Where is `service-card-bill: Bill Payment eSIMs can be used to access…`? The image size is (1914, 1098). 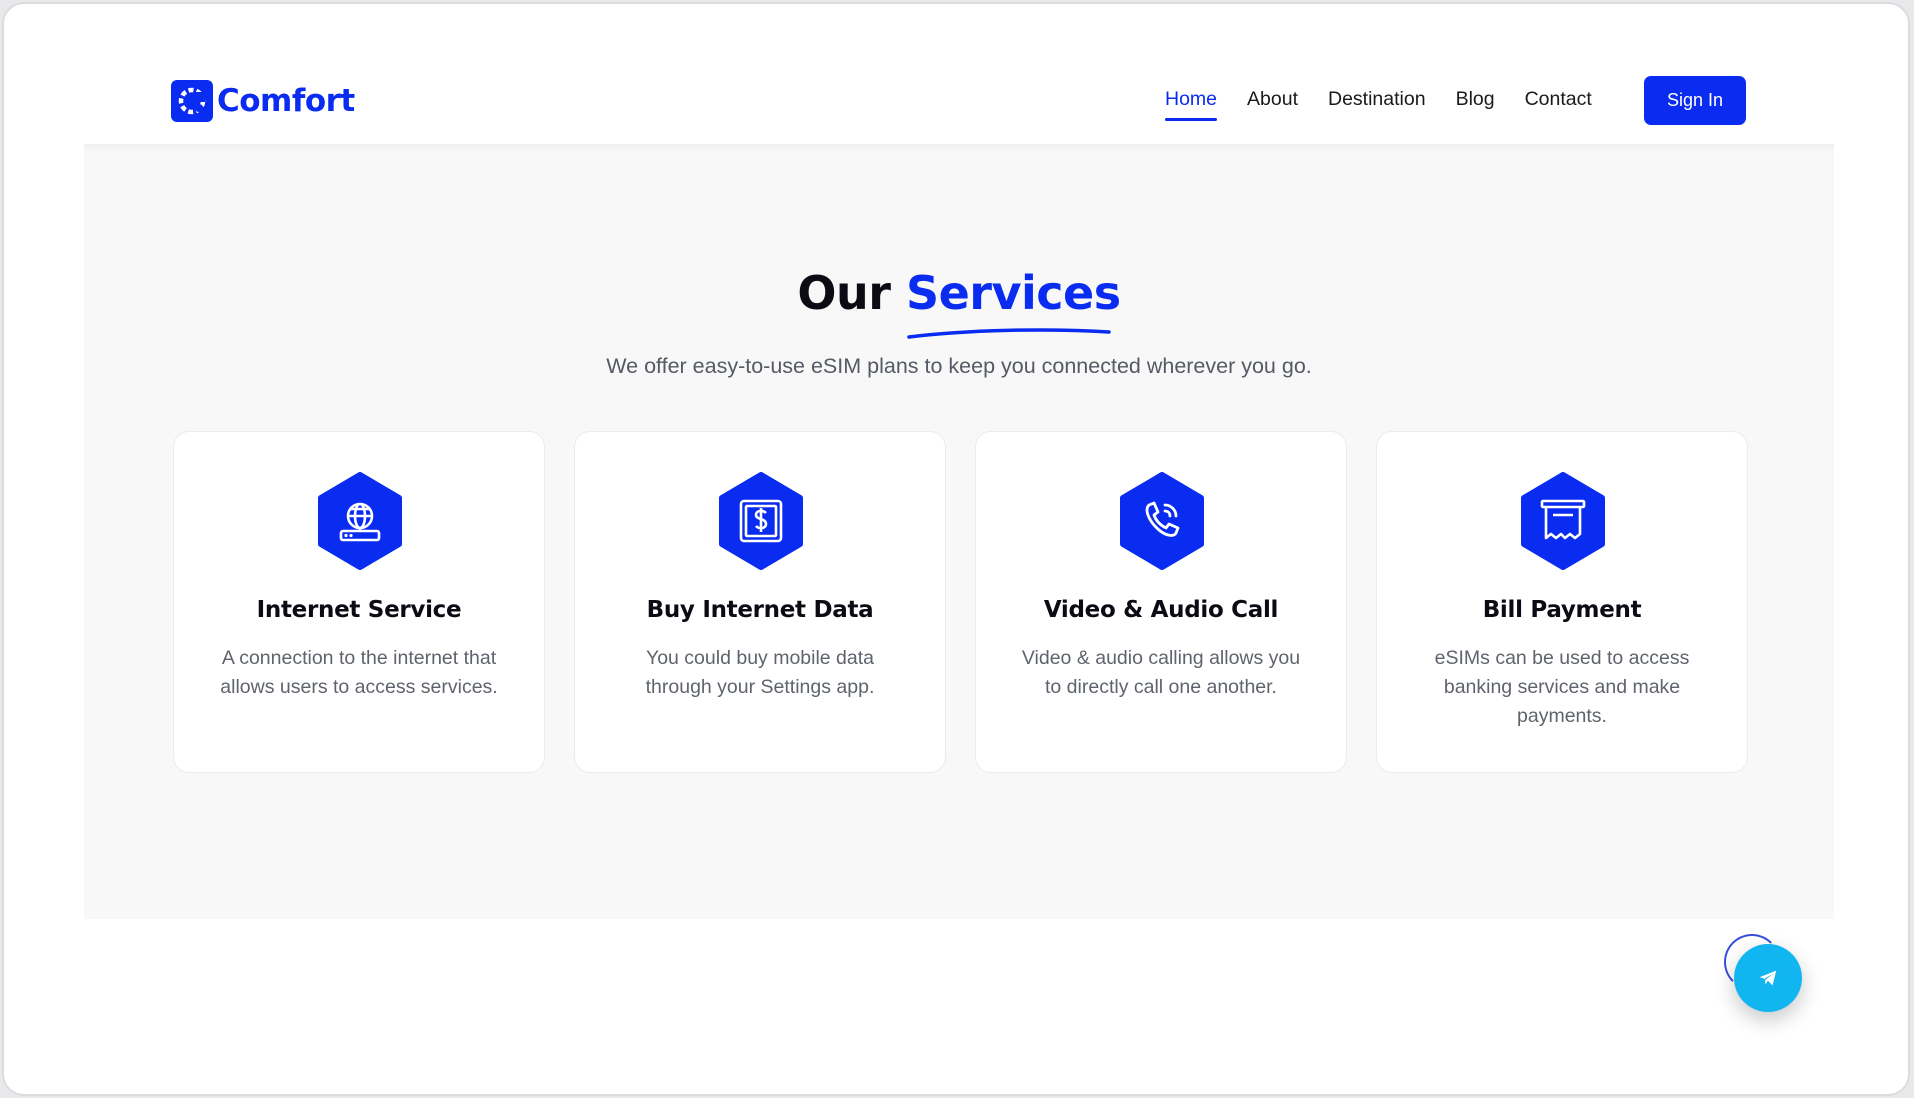 service-card-bill: Bill Payment eSIMs can be used to access… is located at coordinates (1562, 602).